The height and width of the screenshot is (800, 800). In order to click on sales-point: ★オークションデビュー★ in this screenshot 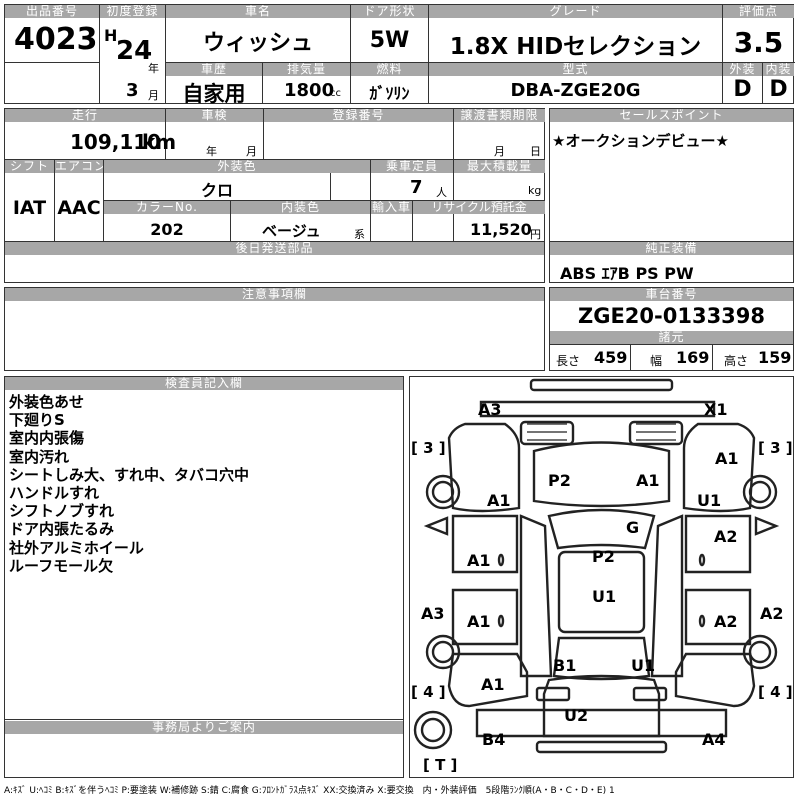, I will do `click(640, 141)`.